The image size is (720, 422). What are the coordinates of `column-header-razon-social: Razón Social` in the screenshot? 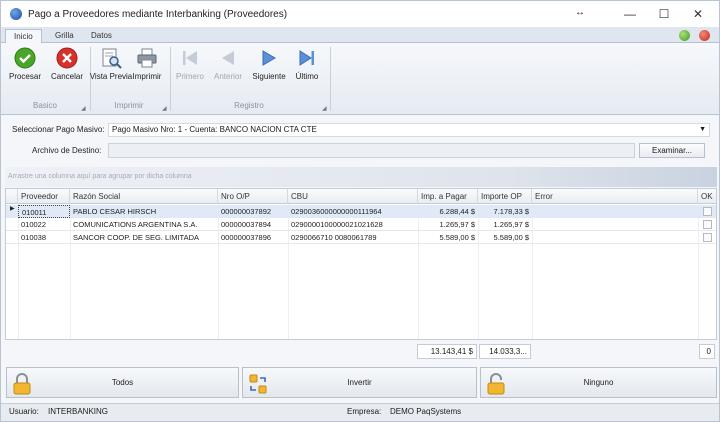 It's located at (144, 196).